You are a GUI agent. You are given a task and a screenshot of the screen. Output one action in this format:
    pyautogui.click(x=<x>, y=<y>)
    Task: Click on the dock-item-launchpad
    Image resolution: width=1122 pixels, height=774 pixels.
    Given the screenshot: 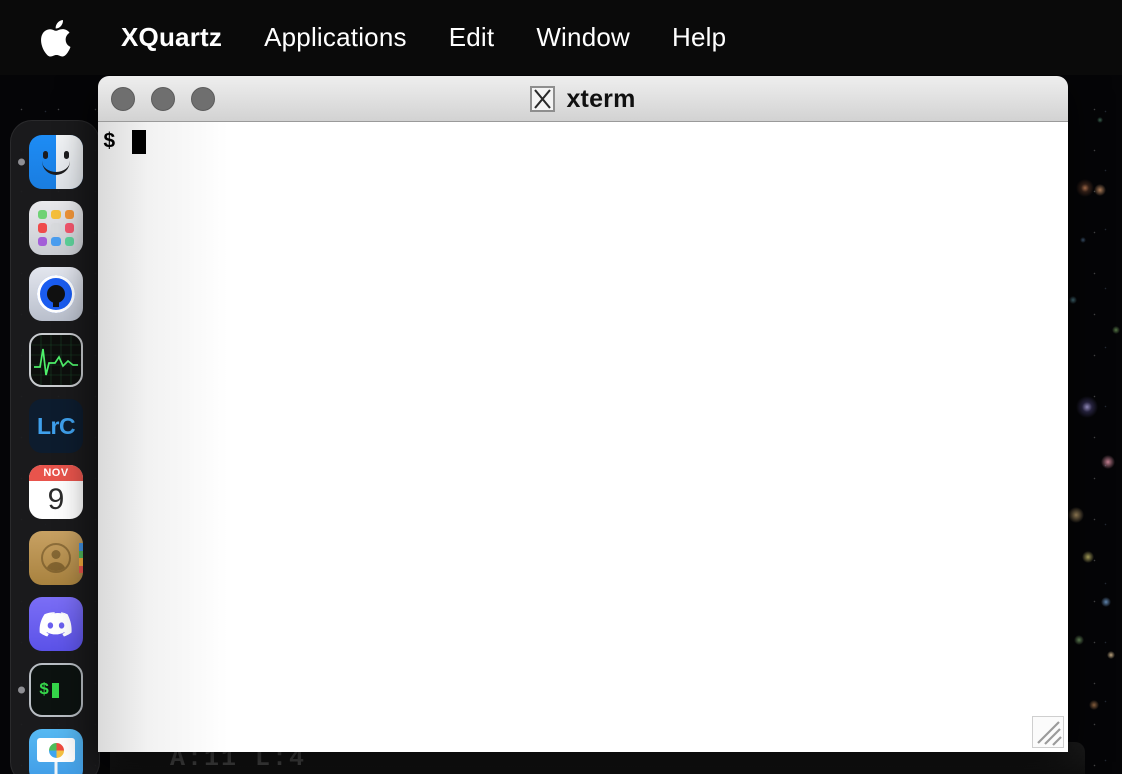 What is the action you would take?
    pyautogui.click(x=56, y=228)
    